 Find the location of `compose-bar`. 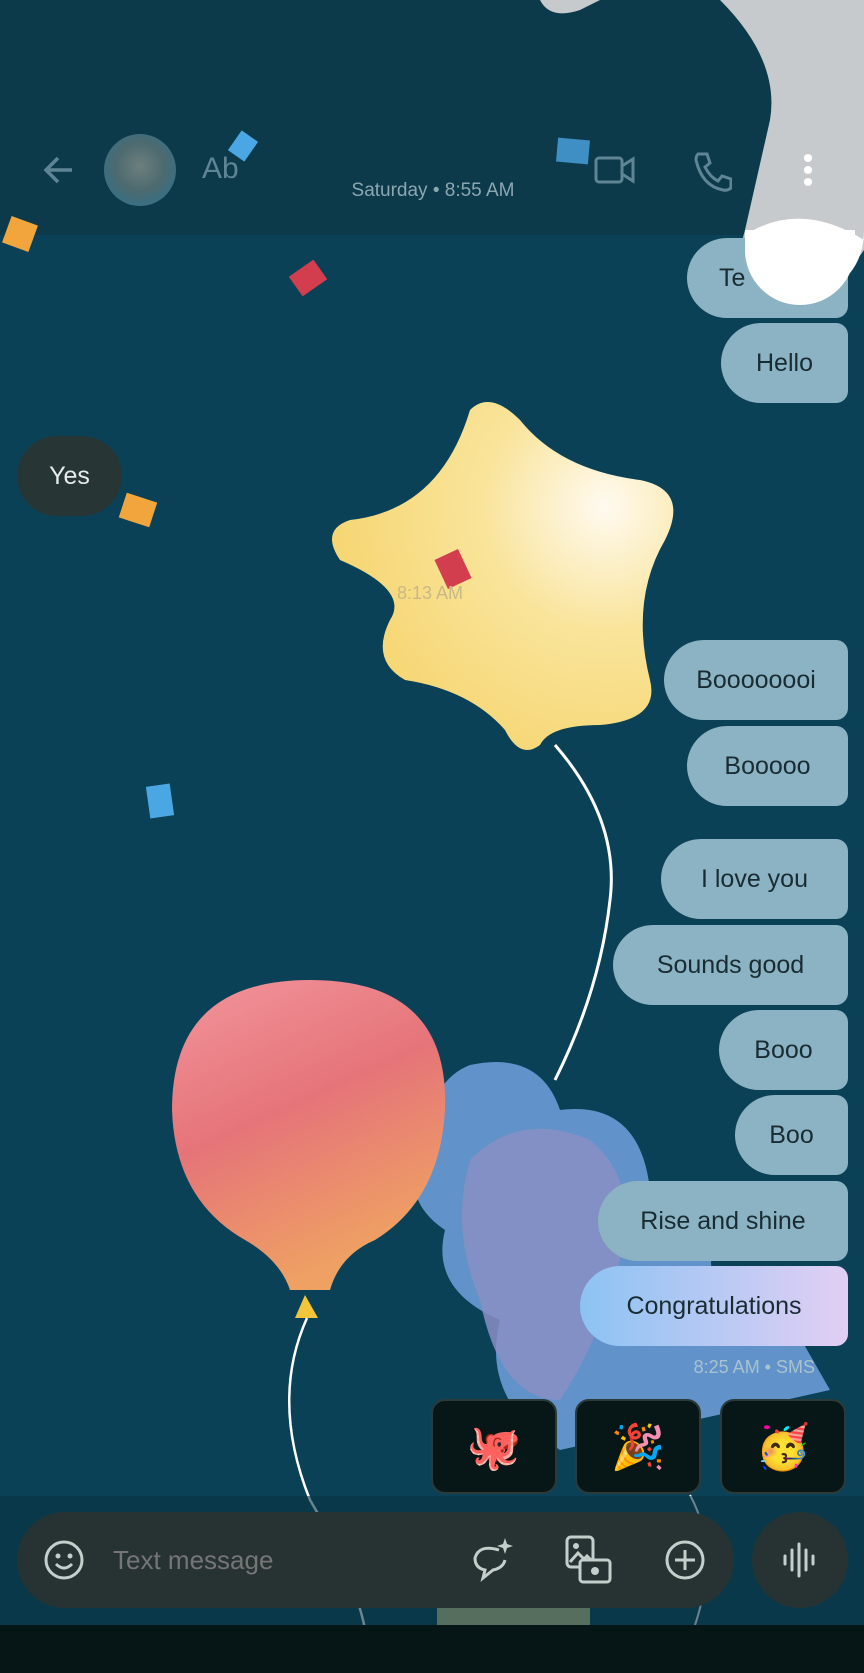

compose-bar is located at coordinates (375, 1560).